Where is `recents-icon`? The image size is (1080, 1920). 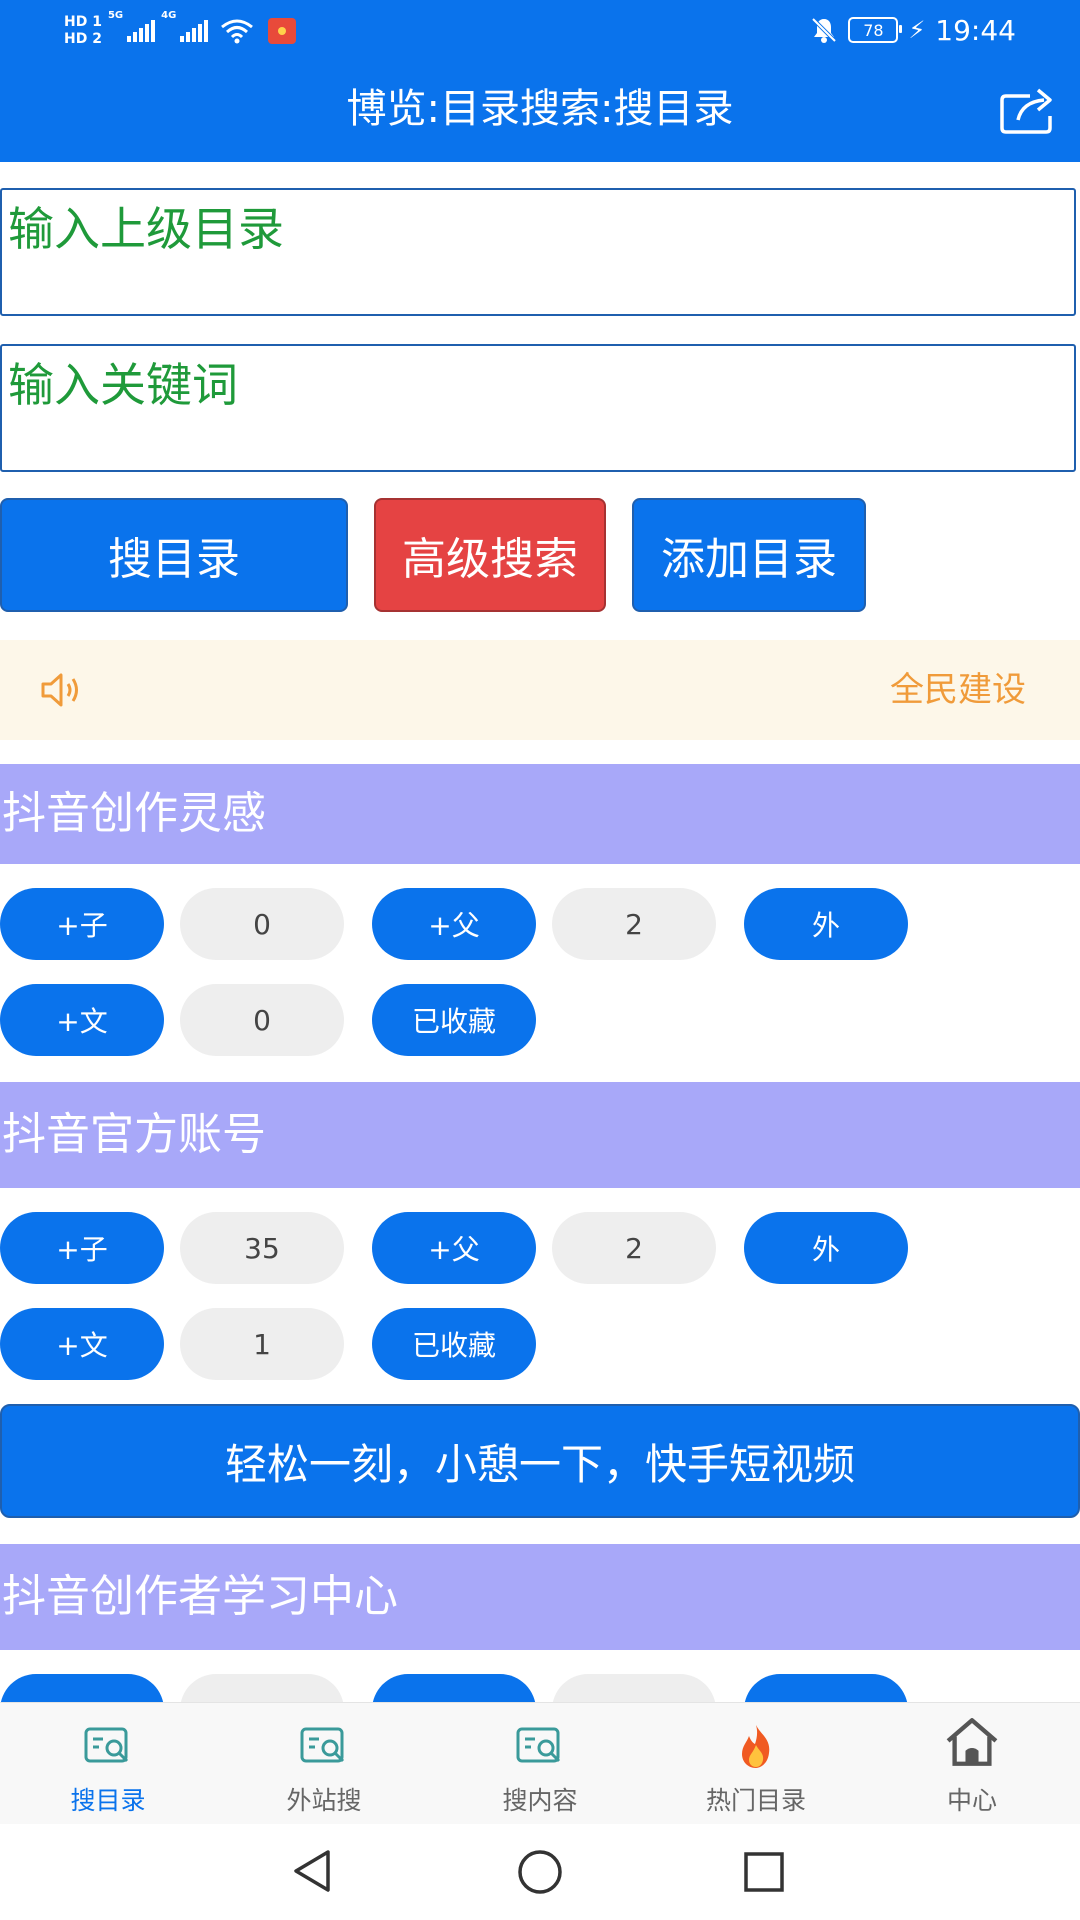
recents-icon is located at coordinates (764, 1872).